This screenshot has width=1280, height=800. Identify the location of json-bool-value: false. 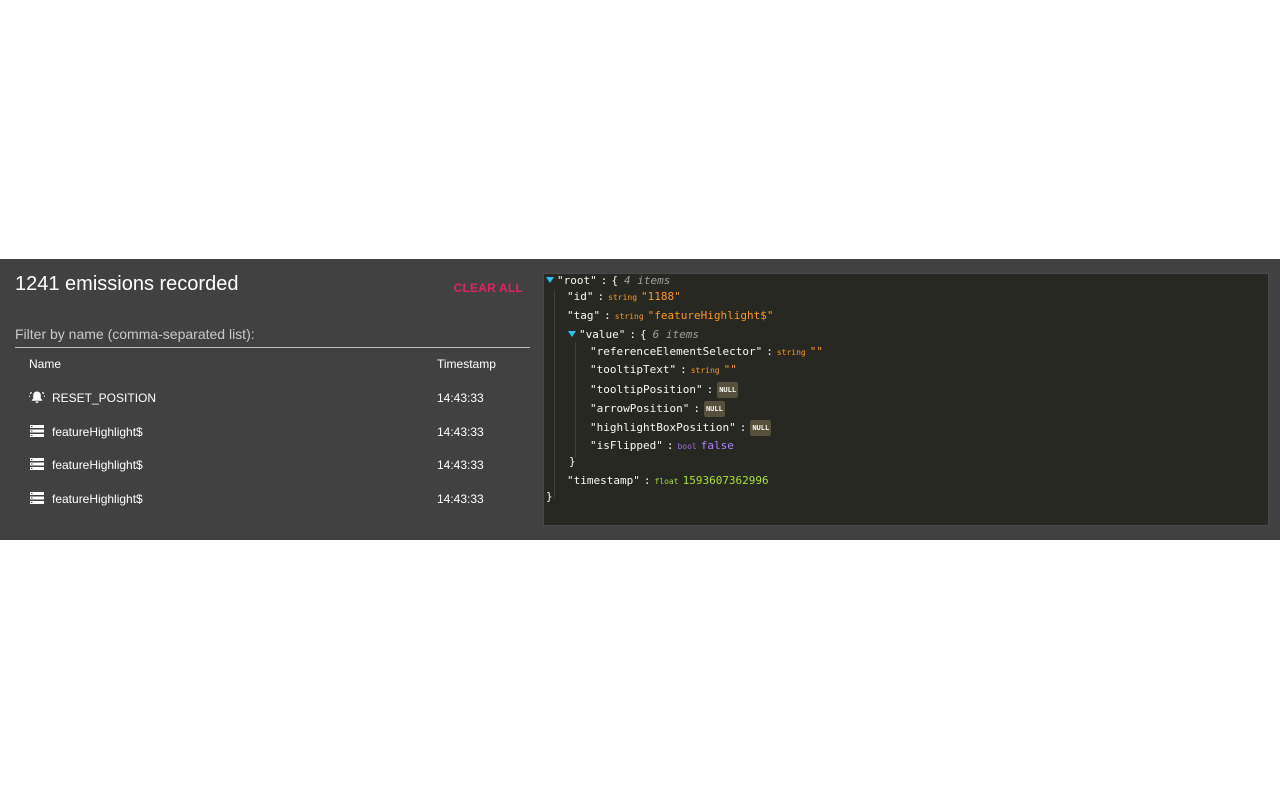
(717, 445).